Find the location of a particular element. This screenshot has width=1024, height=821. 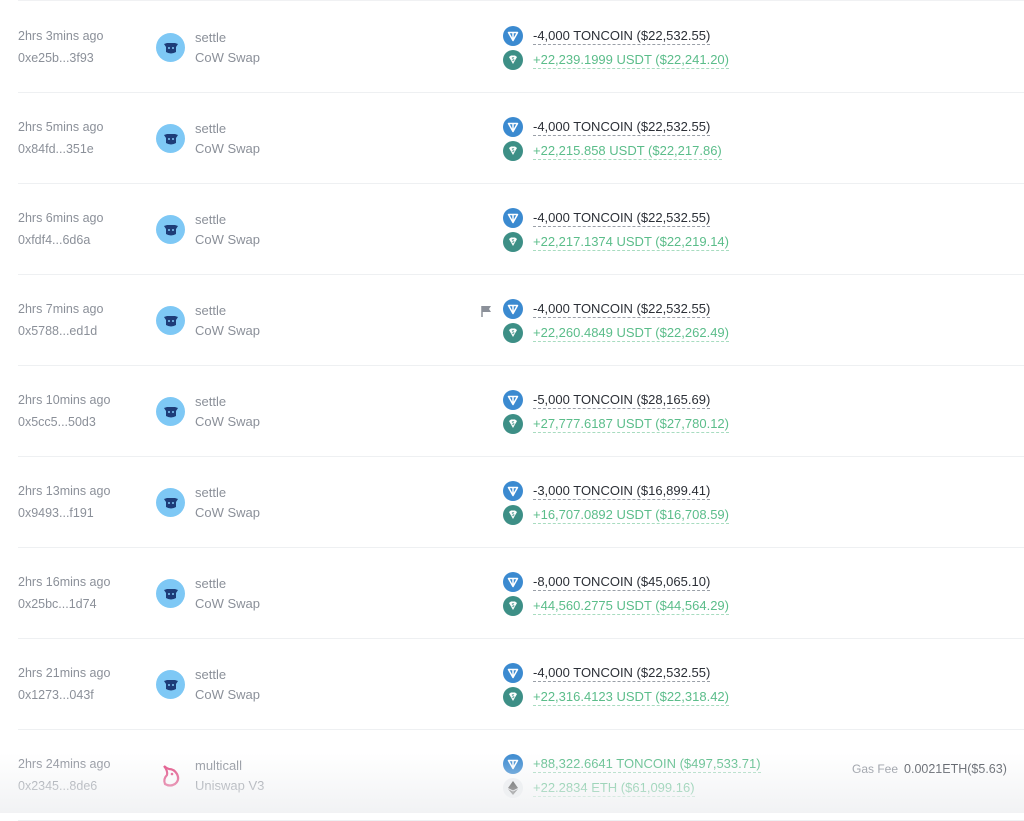

token-transfer-in: +22.2834 ETH ($61,099.16) is located at coordinates (599, 788).